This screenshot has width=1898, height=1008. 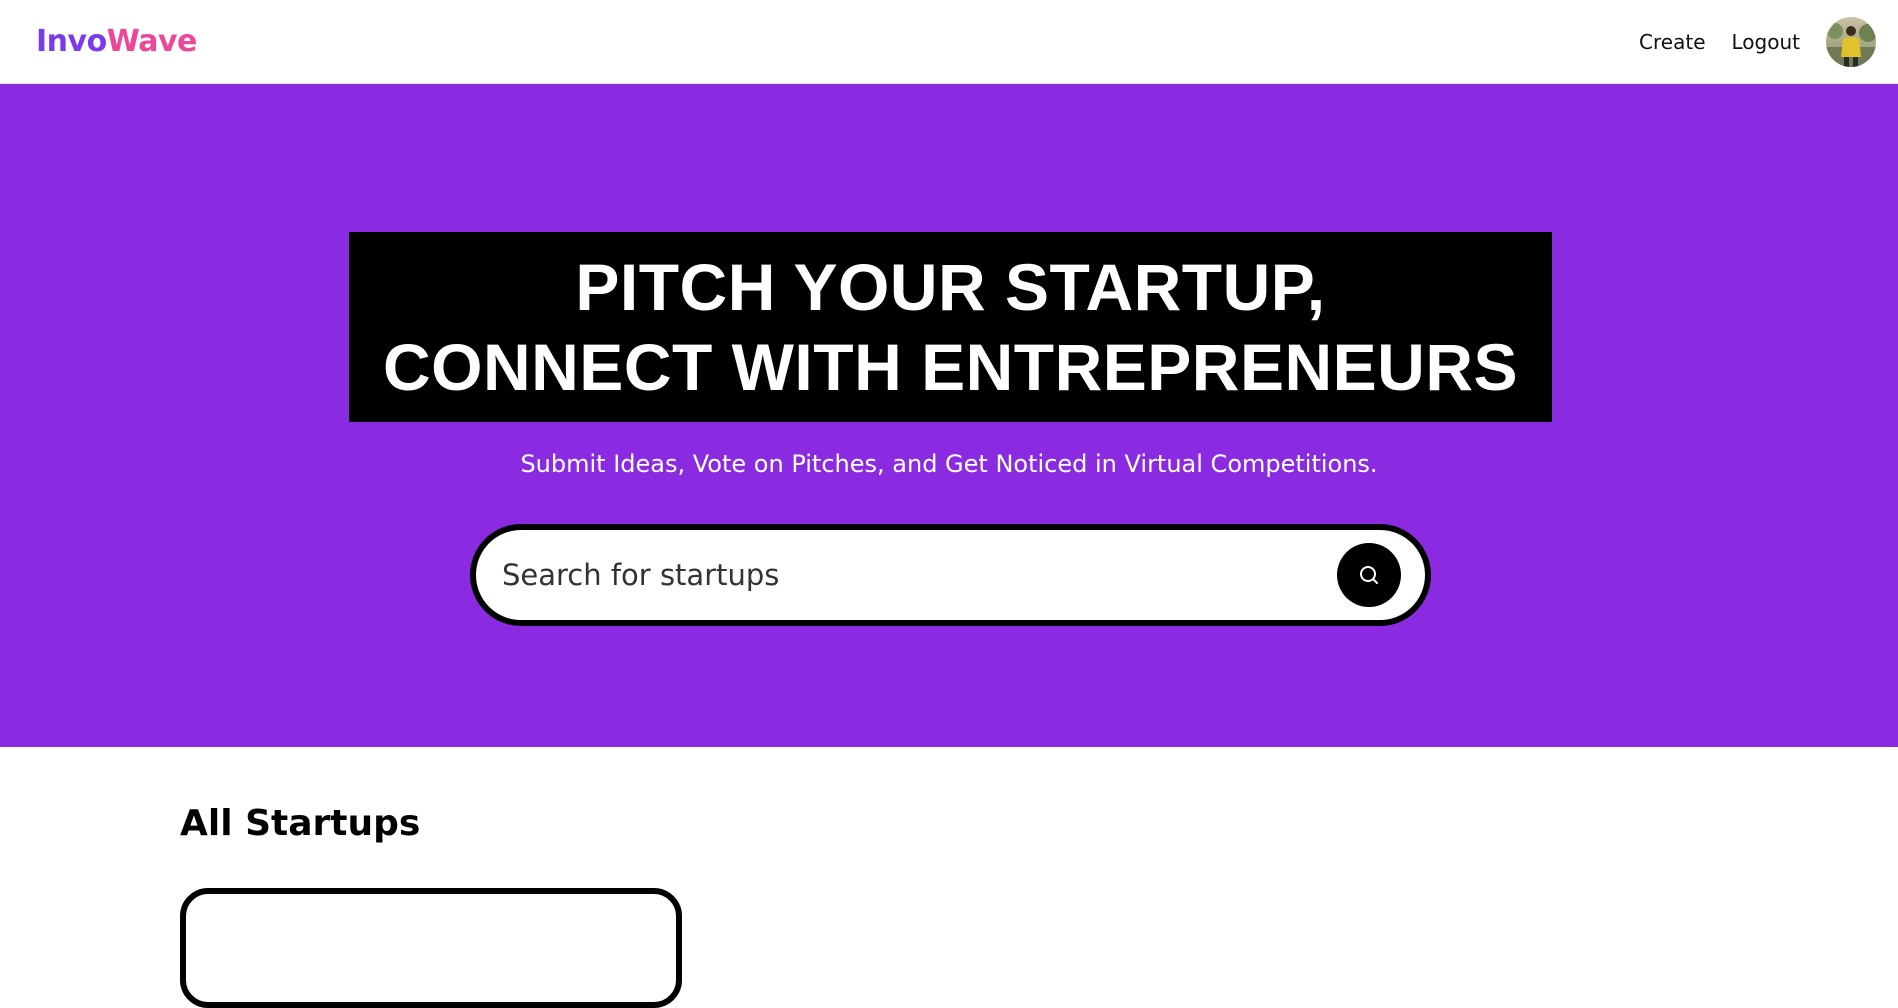 I want to click on create-link: Create, so click(x=1672, y=42).